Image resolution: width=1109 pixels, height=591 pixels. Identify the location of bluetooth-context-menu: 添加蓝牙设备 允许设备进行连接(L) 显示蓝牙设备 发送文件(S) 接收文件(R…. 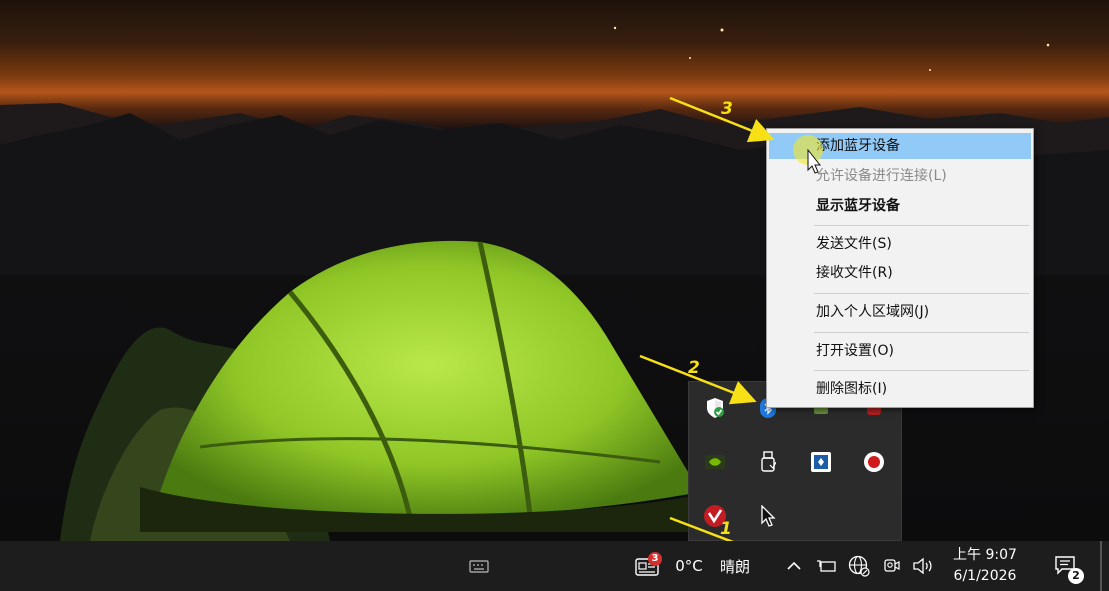
(900, 268).